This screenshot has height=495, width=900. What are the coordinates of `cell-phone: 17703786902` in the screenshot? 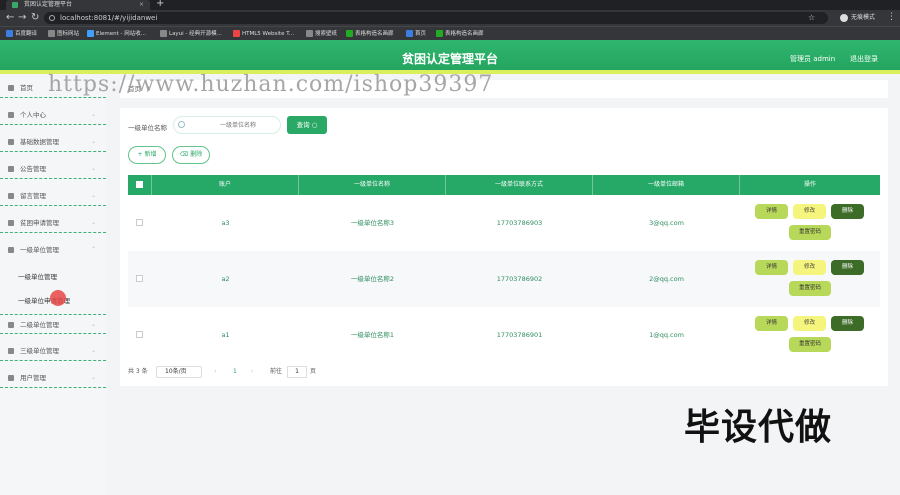 It's located at (519, 279).